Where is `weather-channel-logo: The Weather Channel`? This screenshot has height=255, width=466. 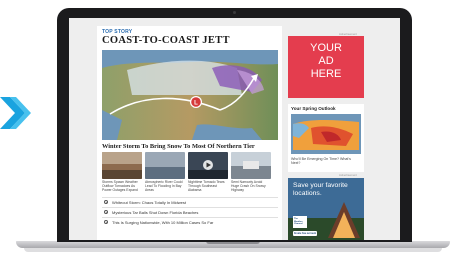 weather-channel-logo: The Weather Channel is located at coordinates (300, 222).